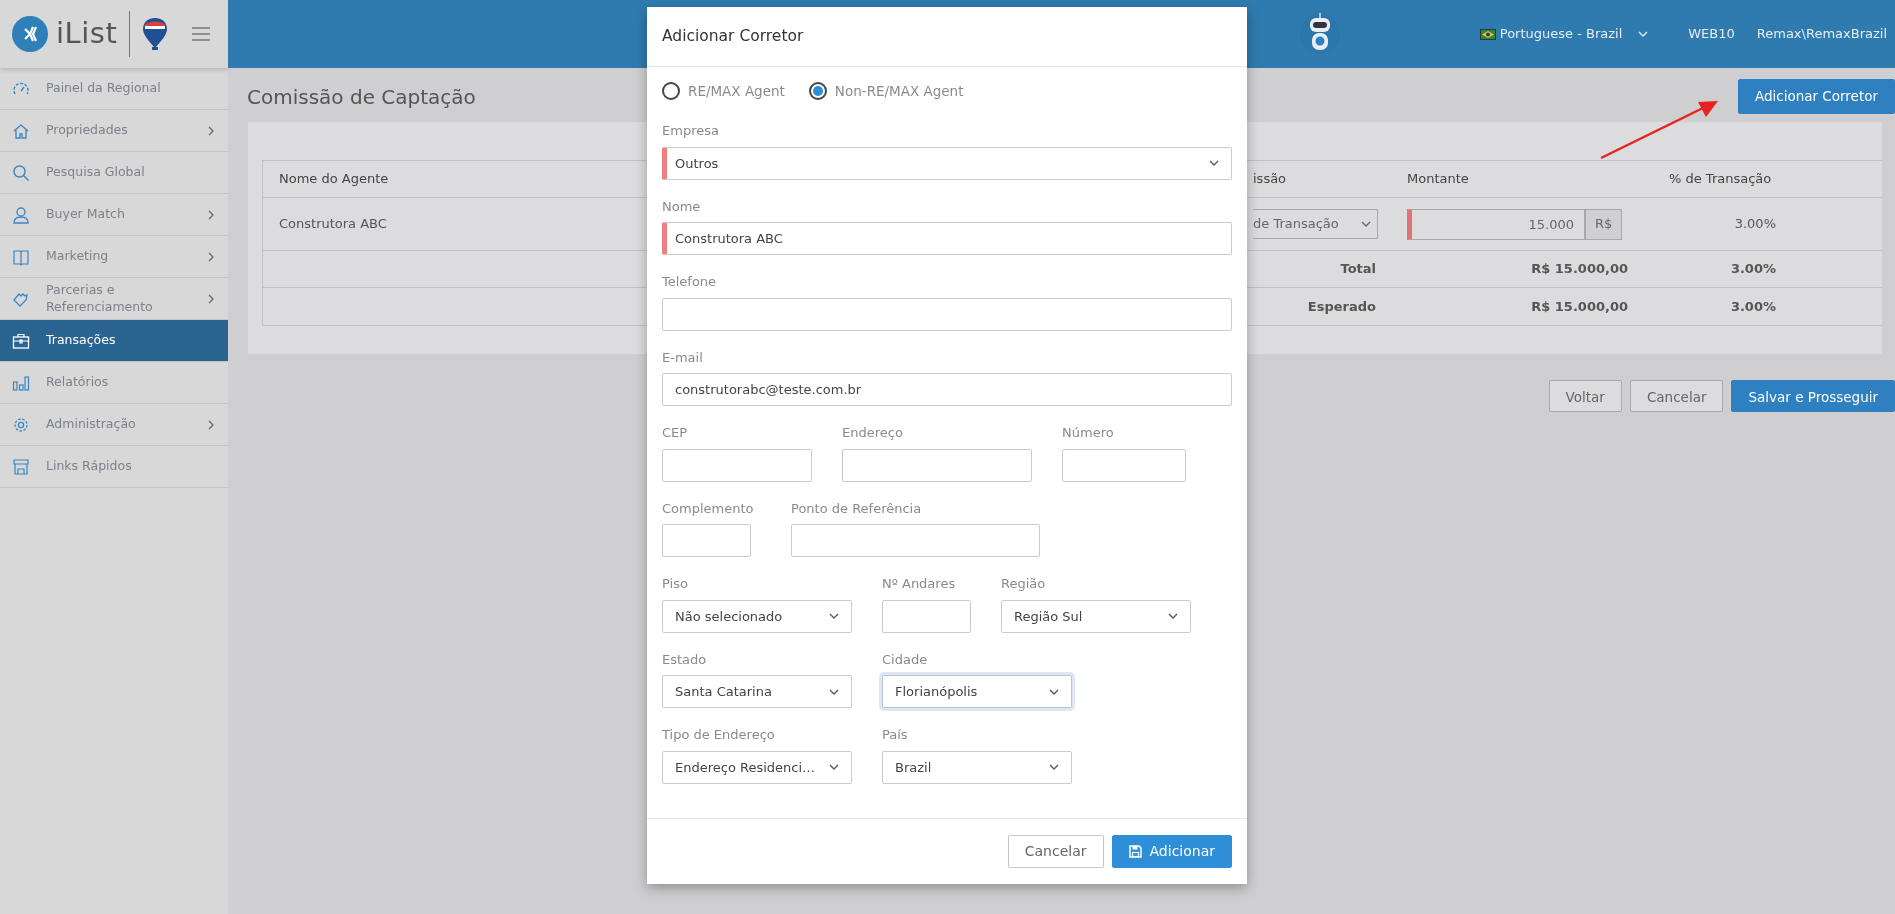 The width and height of the screenshot is (1895, 914). What do you see at coordinates (114, 89) in the screenshot?
I see `sidebar-item: Painel da Regional` at bounding box center [114, 89].